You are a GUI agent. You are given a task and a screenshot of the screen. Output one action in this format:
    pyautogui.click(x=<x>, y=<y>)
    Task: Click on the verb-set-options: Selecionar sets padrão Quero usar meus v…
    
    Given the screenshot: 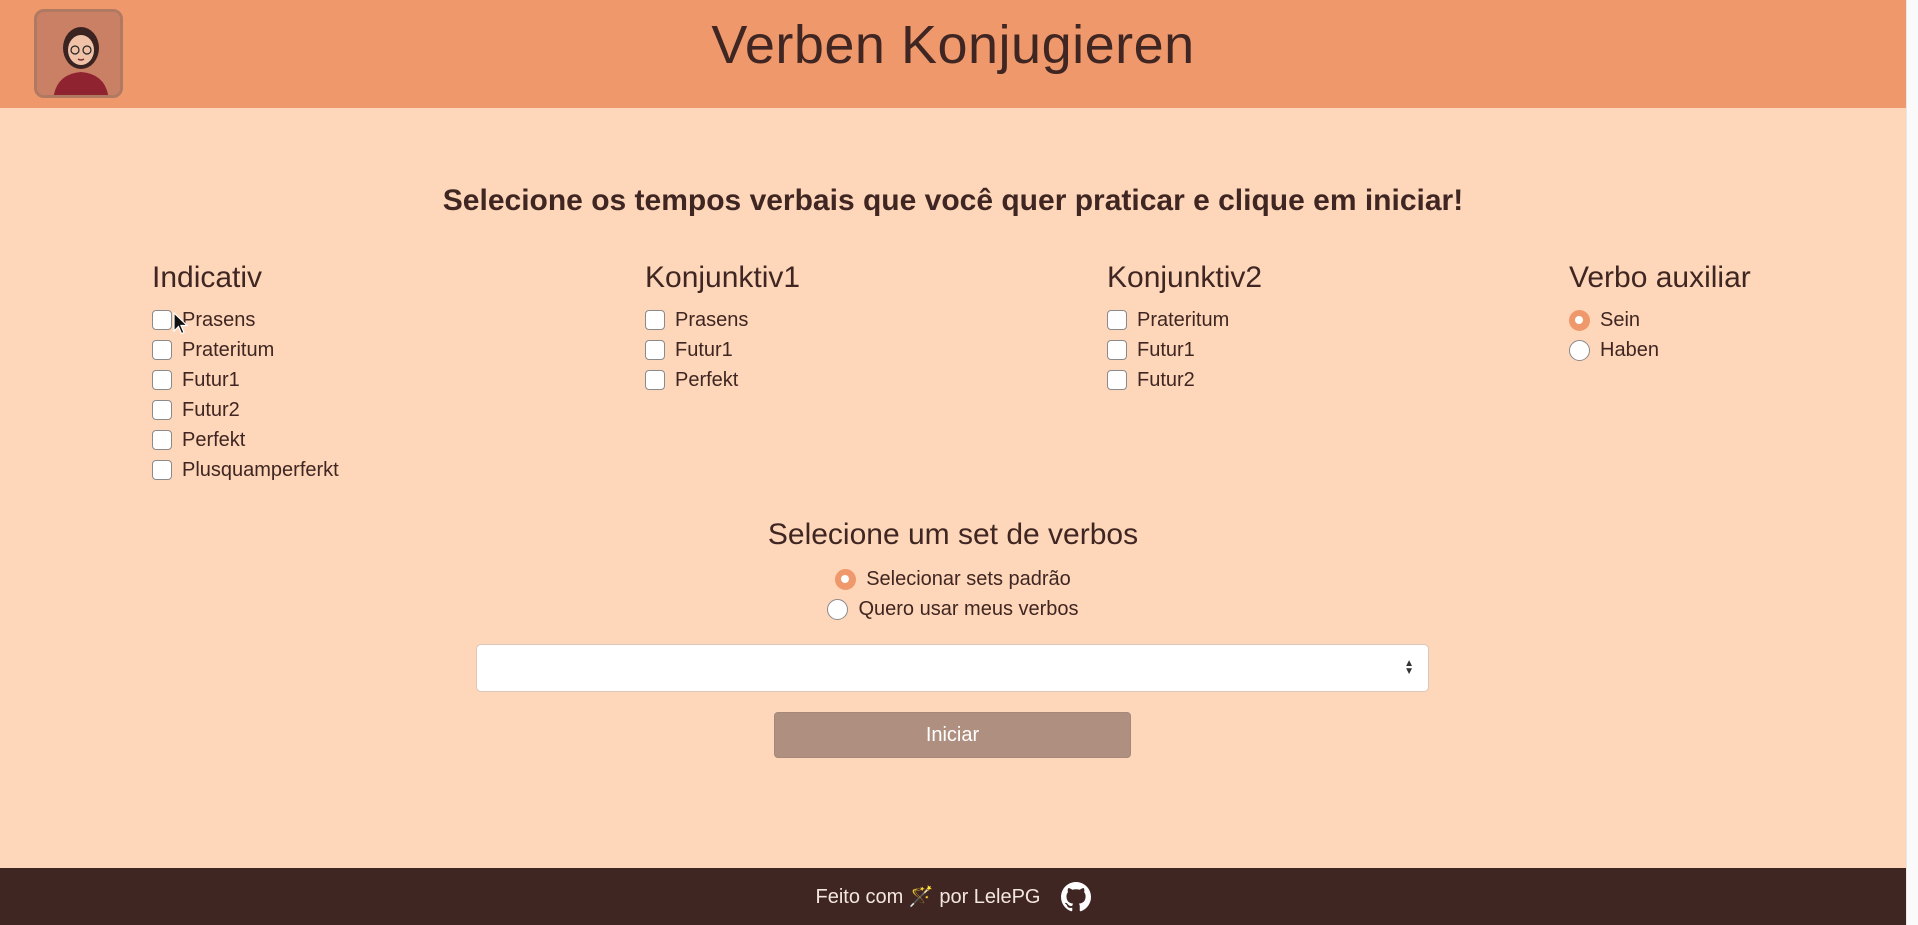 What is the action you would take?
    pyautogui.click(x=953, y=594)
    